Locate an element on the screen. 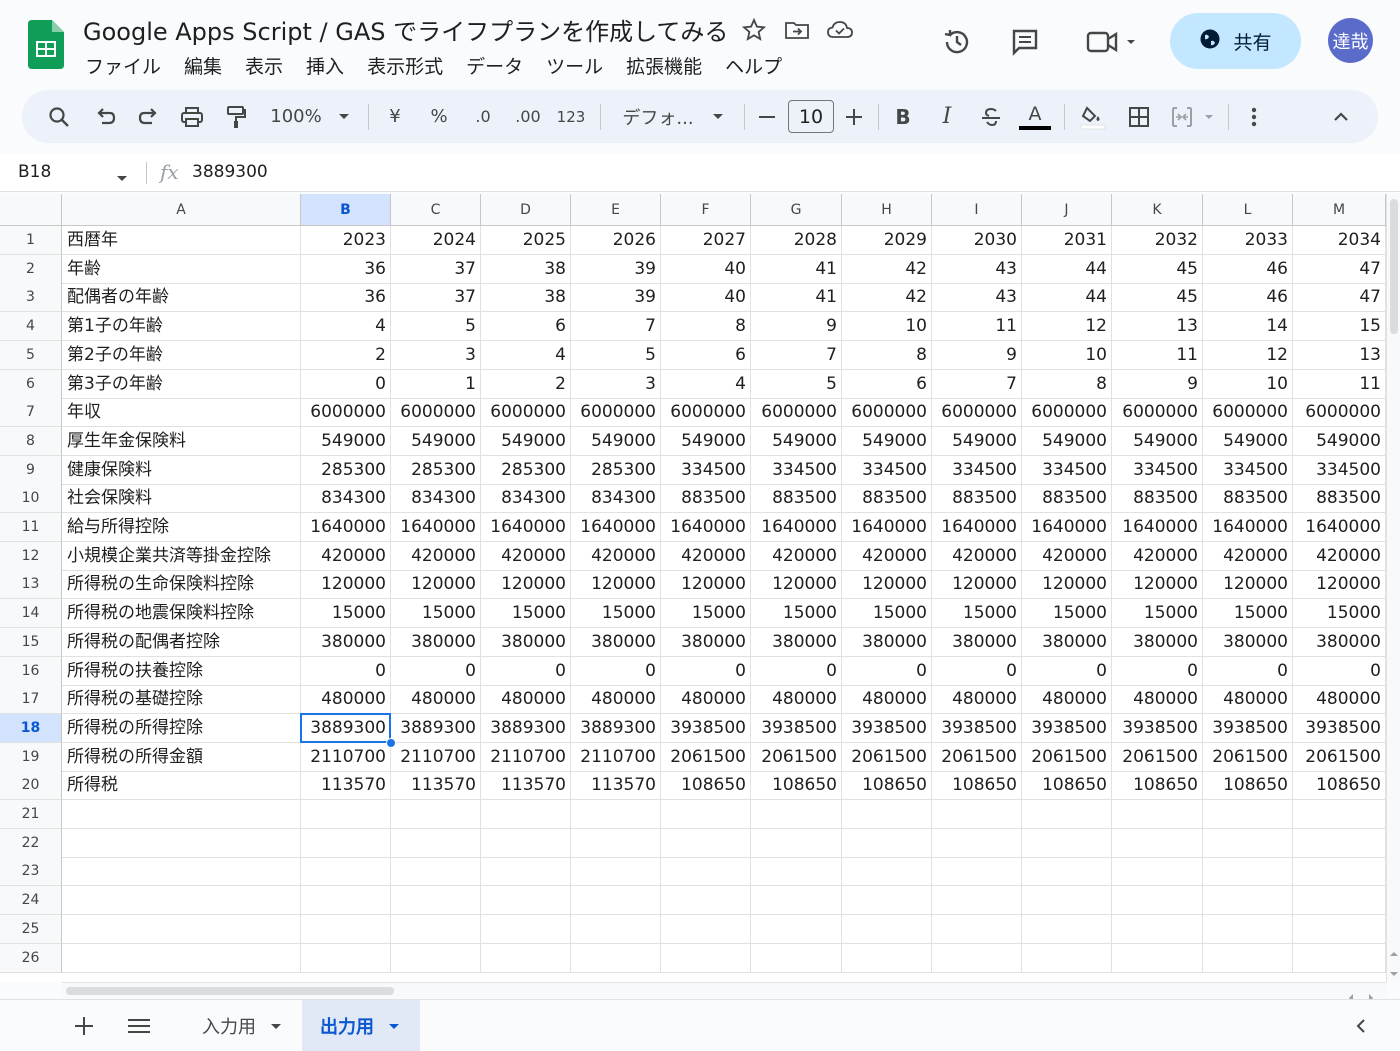 The height and width of the screenshot is (1051, 1400). cell-e24 is located at coordinates (616, 901).